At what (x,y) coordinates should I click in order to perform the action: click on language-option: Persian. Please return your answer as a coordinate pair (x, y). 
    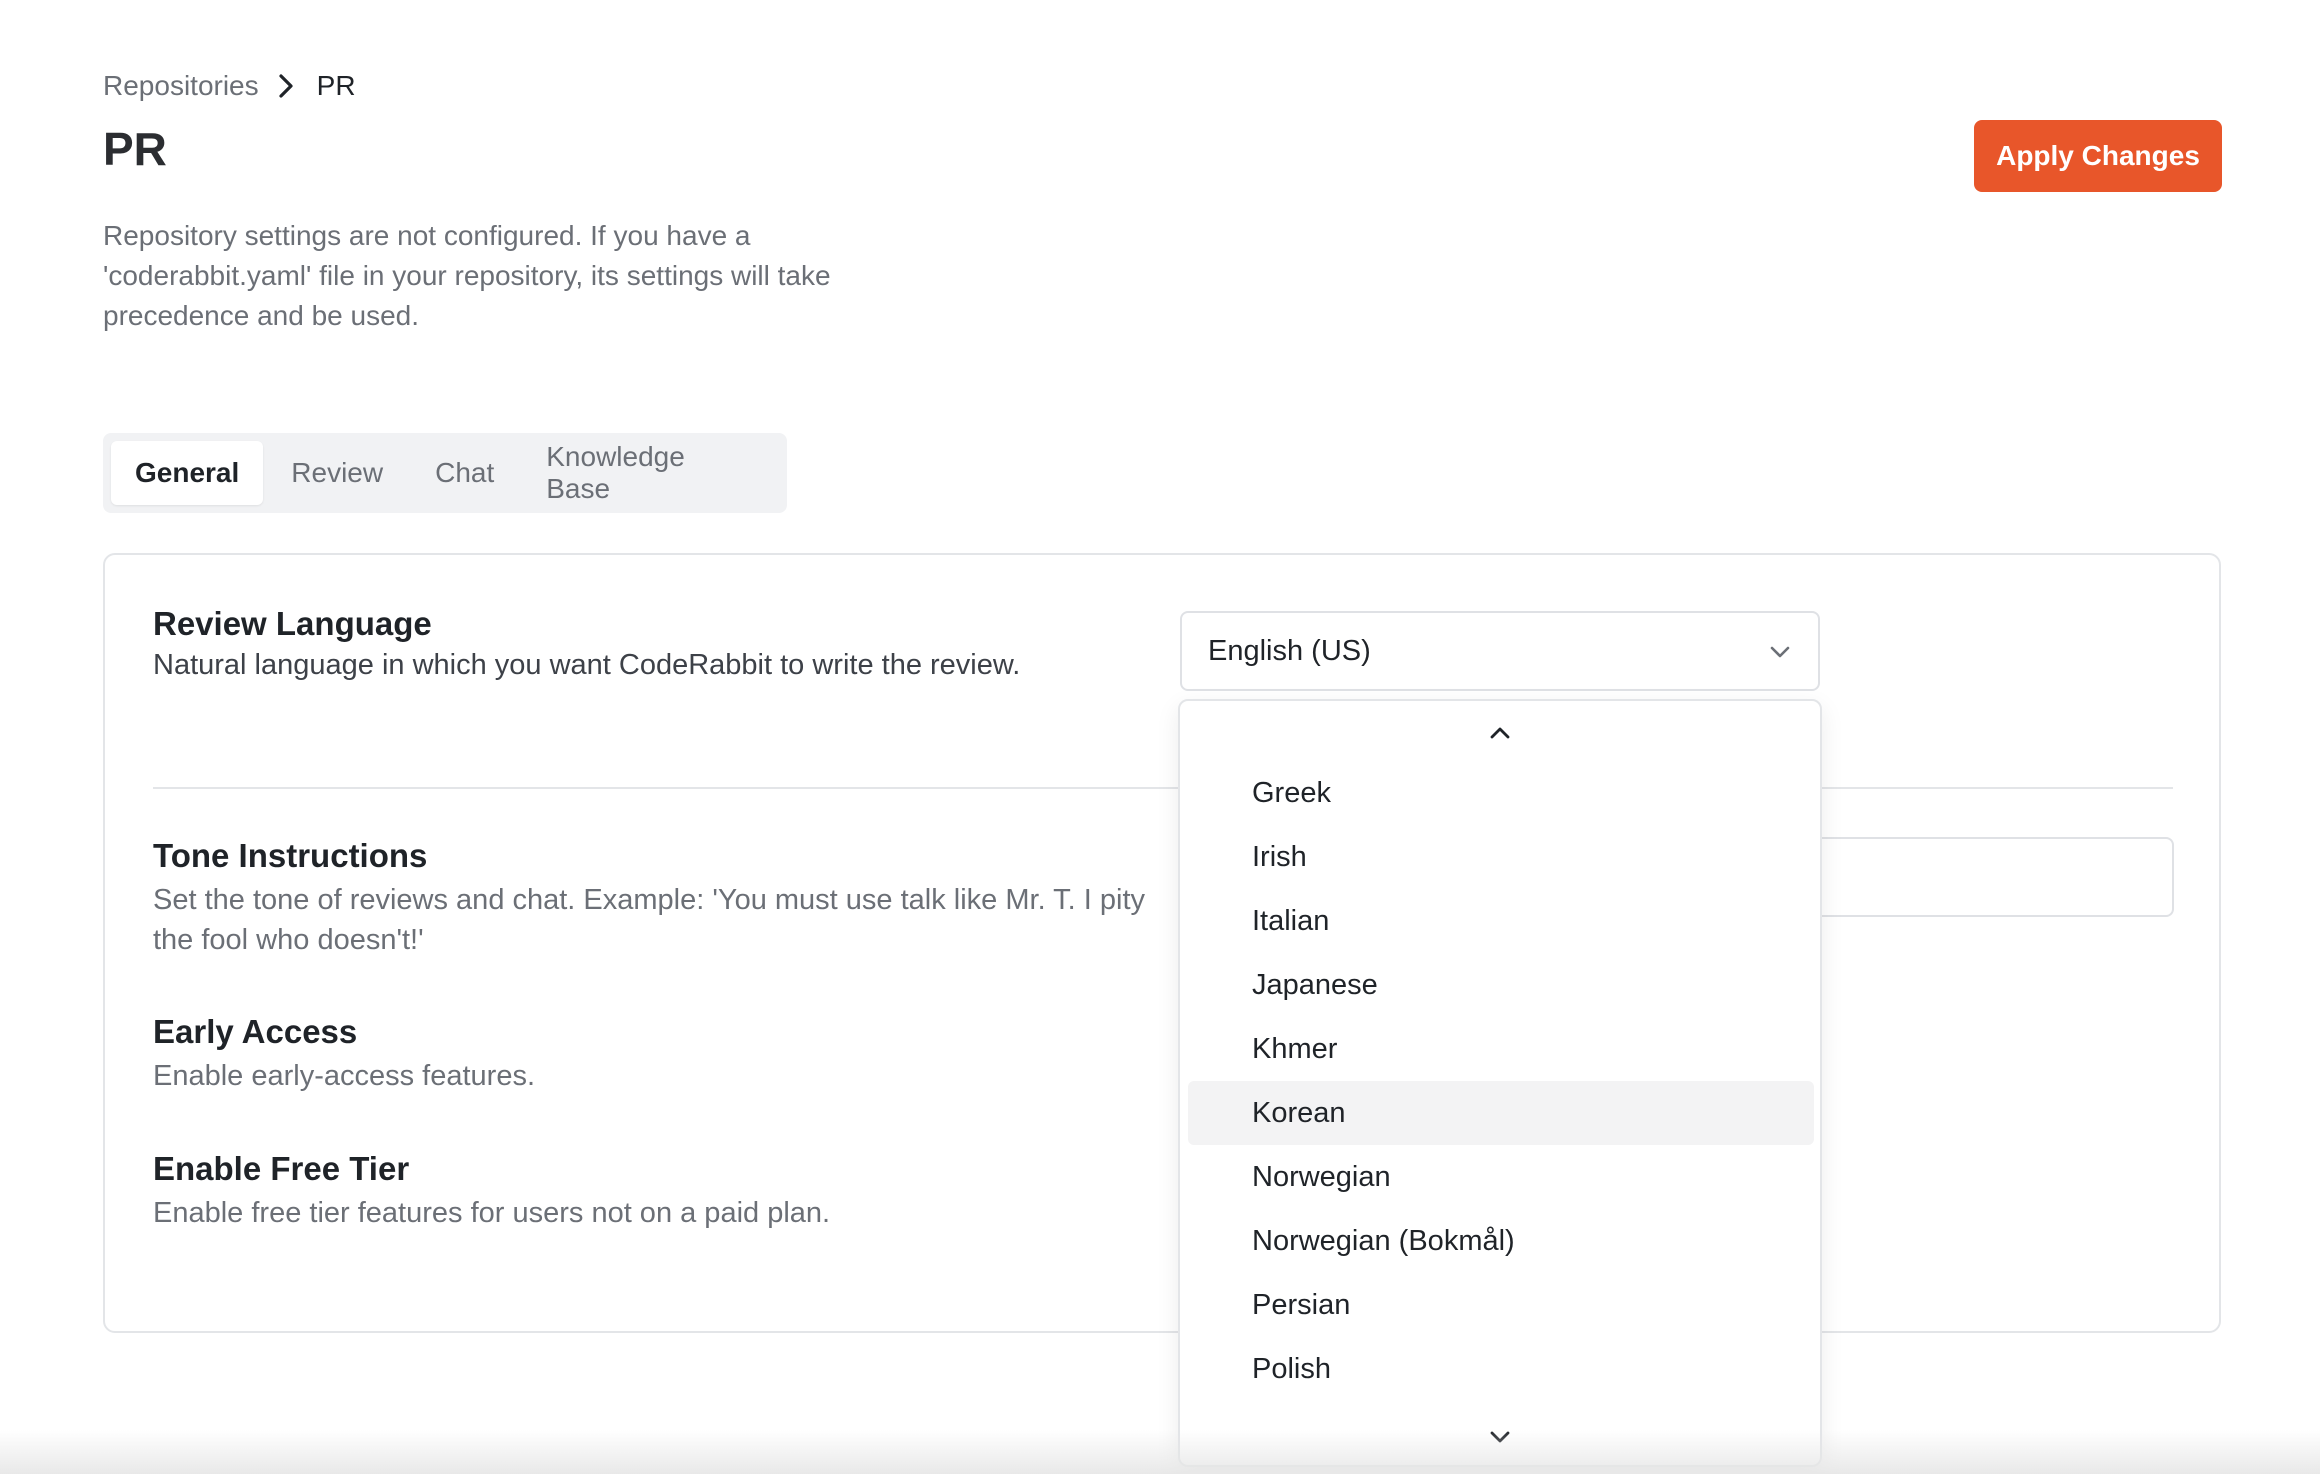
    Looking at the image, I should click on (1501, 1305).